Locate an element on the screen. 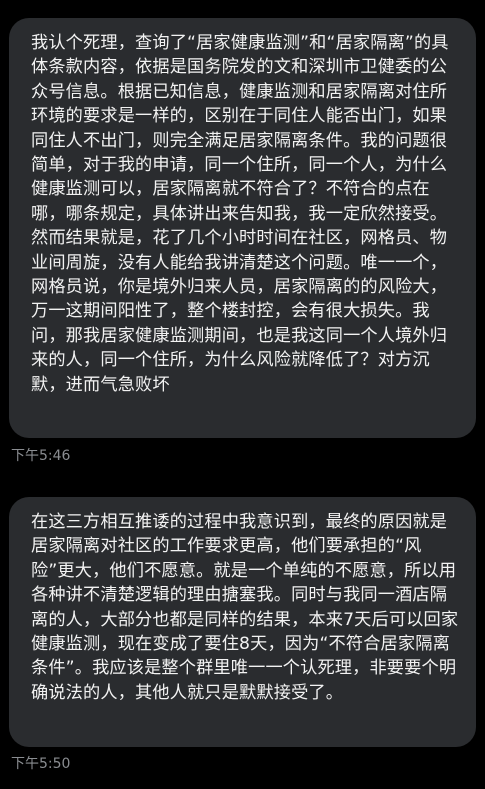 Image resolution: width=485 pixels, height=789 pixels. message-timestamp: 下午5:50 is located at coordinates (41, 764).